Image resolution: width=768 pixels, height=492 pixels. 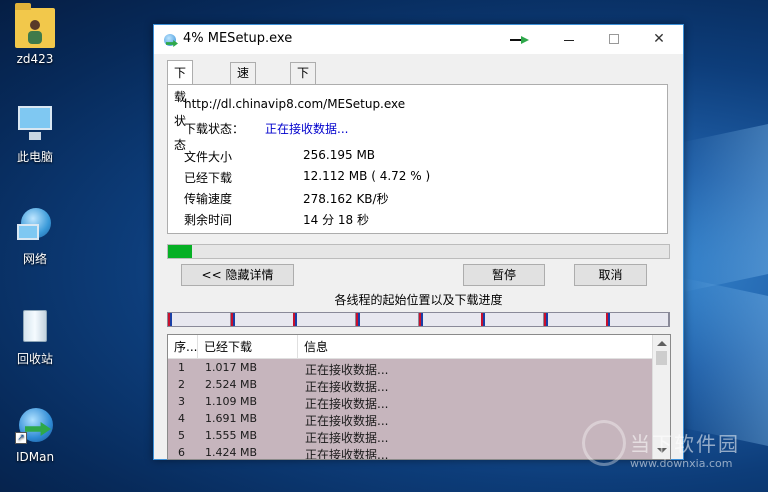 What do you see at coordinates (336, 220) in the screenshot?
I see `info-value: 14 分 18 秒` at bounding box center [336, 220].